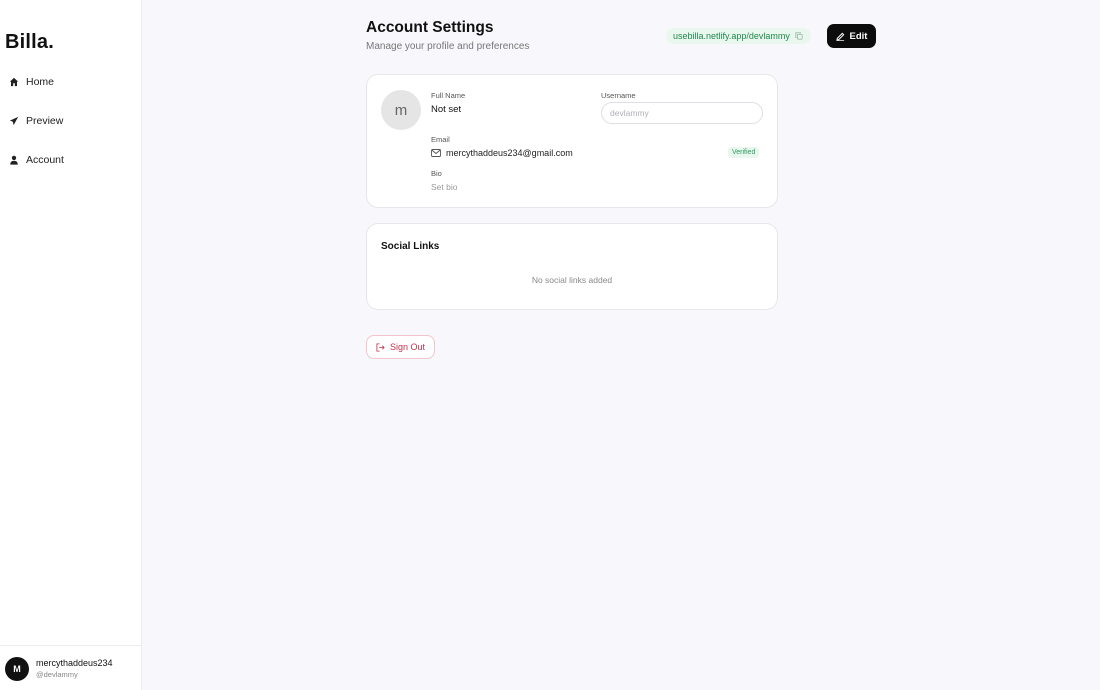 The width and height of the screenshot is (1100, 690). I want to click on sign-out-button: Sign Out, so click(400, 347).